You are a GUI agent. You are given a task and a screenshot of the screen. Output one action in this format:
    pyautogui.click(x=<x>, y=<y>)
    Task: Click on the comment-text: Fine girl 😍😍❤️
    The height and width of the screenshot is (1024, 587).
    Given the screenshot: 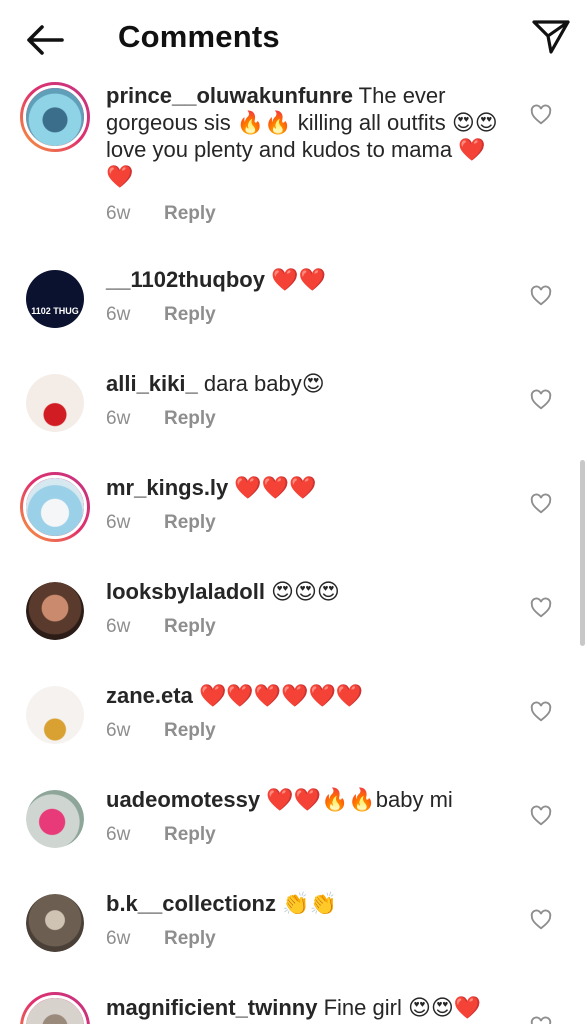 What is the action you would take?
    pyautogui.click(x=399, y=1007)
    